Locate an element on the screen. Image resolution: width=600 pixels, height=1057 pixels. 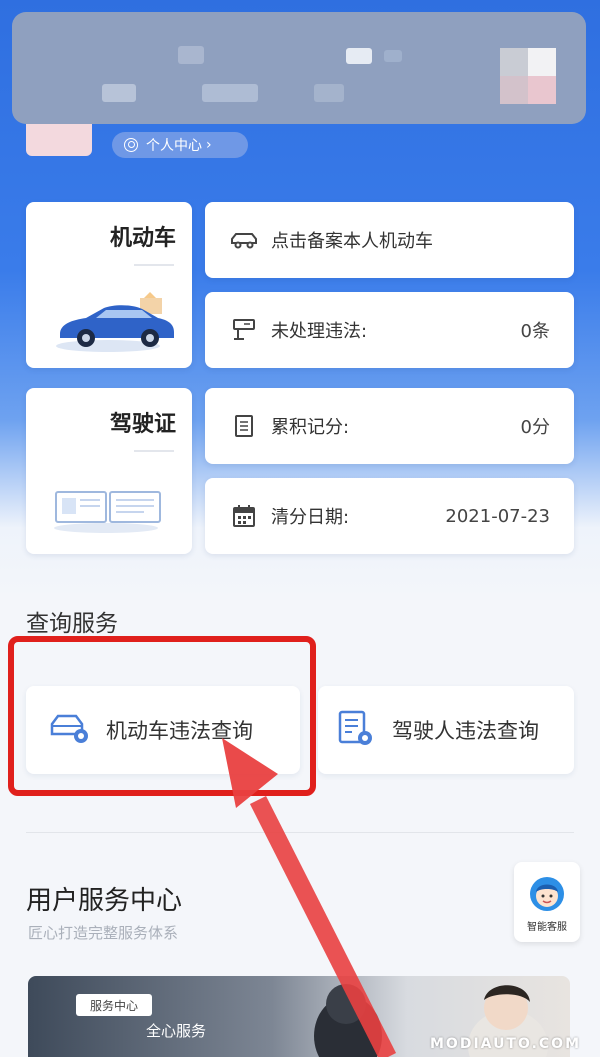
user-name-redacted is located at coordinates (59, 140).